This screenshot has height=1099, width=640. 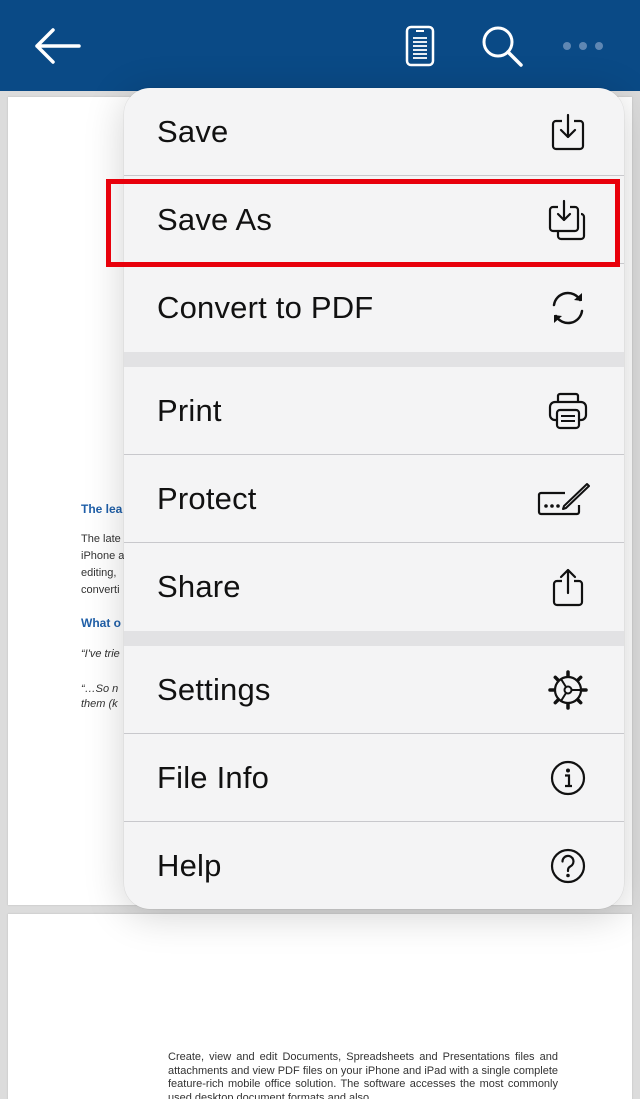 What do you see at coordinates (568, 690) in the screenshot?
I see `gear-icon` at bounding box center [568, 690].